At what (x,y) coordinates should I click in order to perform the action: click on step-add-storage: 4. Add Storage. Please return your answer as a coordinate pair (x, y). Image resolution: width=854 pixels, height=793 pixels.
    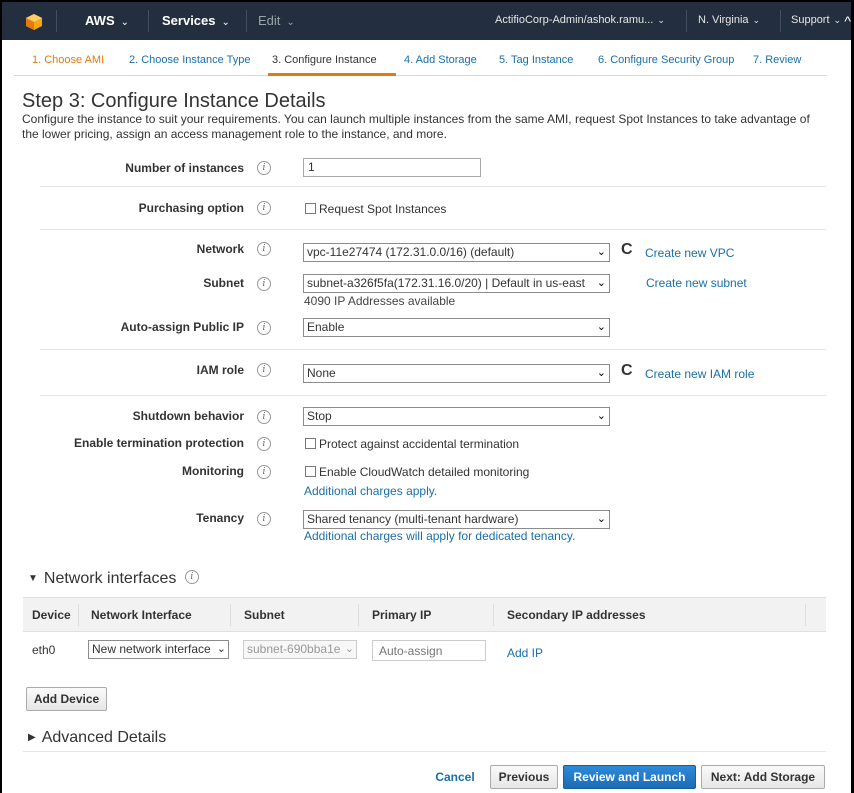
    Looking at the image, I should click on (440, 60).